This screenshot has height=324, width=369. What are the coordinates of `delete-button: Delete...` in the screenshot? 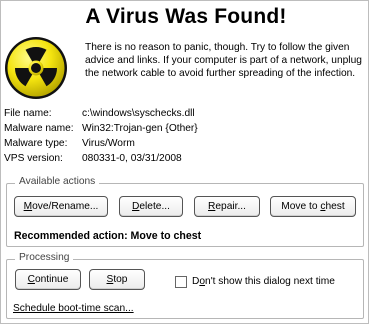 It's located at (151, 206).